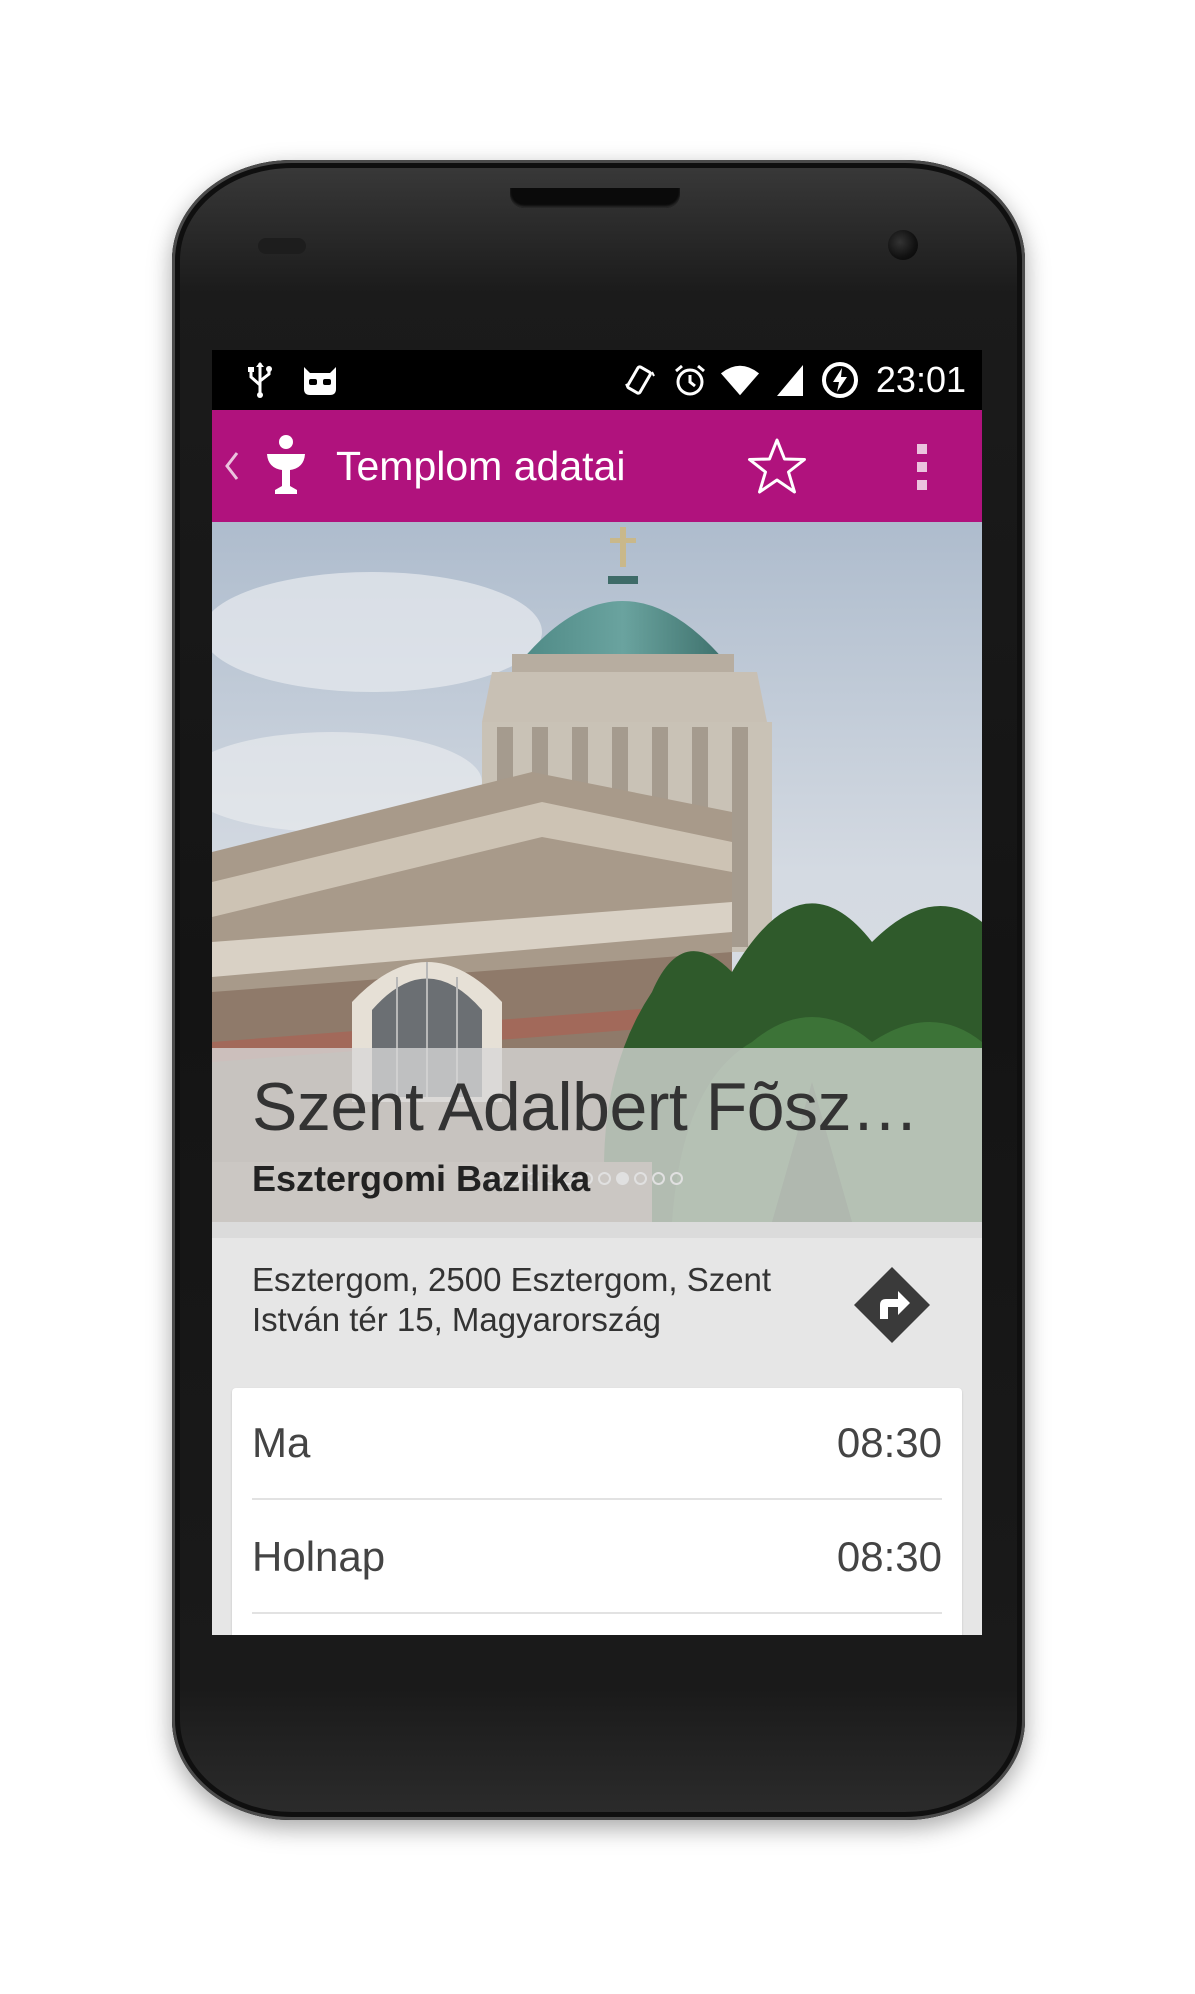 Image resolution: width=1195 pixels, height=1994 pixels. I want to click on overflow-menu-icon, so click(922, 467).